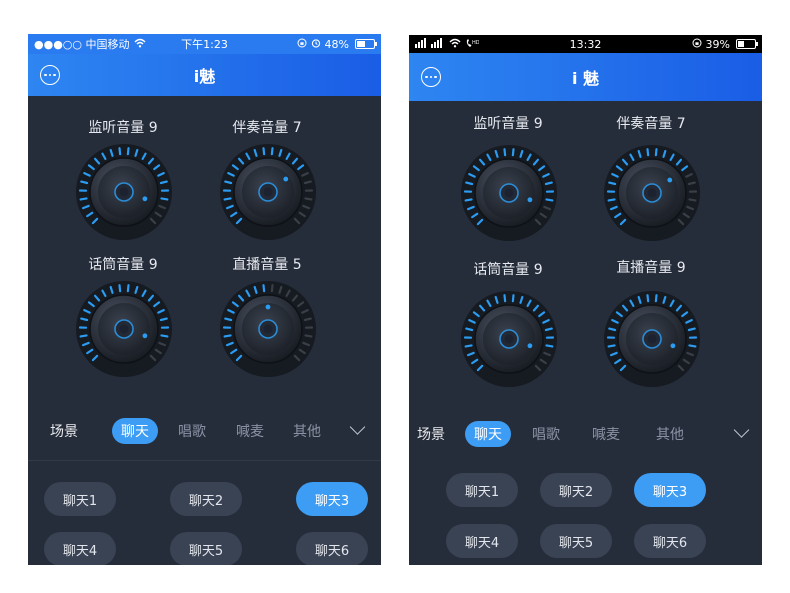 The image size is (790, 593). I want to click on knob-label-microphone: 话筒音量 9, so click(508, 270).